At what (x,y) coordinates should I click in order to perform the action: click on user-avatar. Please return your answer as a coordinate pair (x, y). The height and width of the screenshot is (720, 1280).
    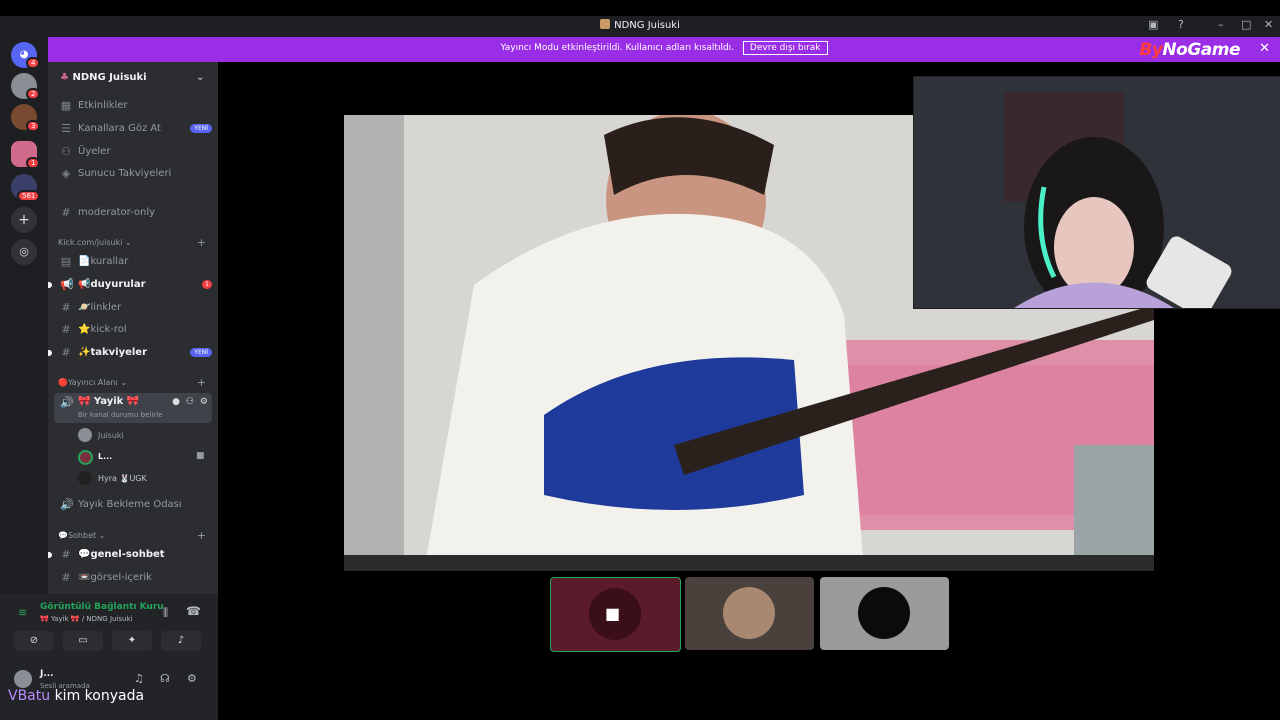
    Looking at the image, I should click on (23, 679).